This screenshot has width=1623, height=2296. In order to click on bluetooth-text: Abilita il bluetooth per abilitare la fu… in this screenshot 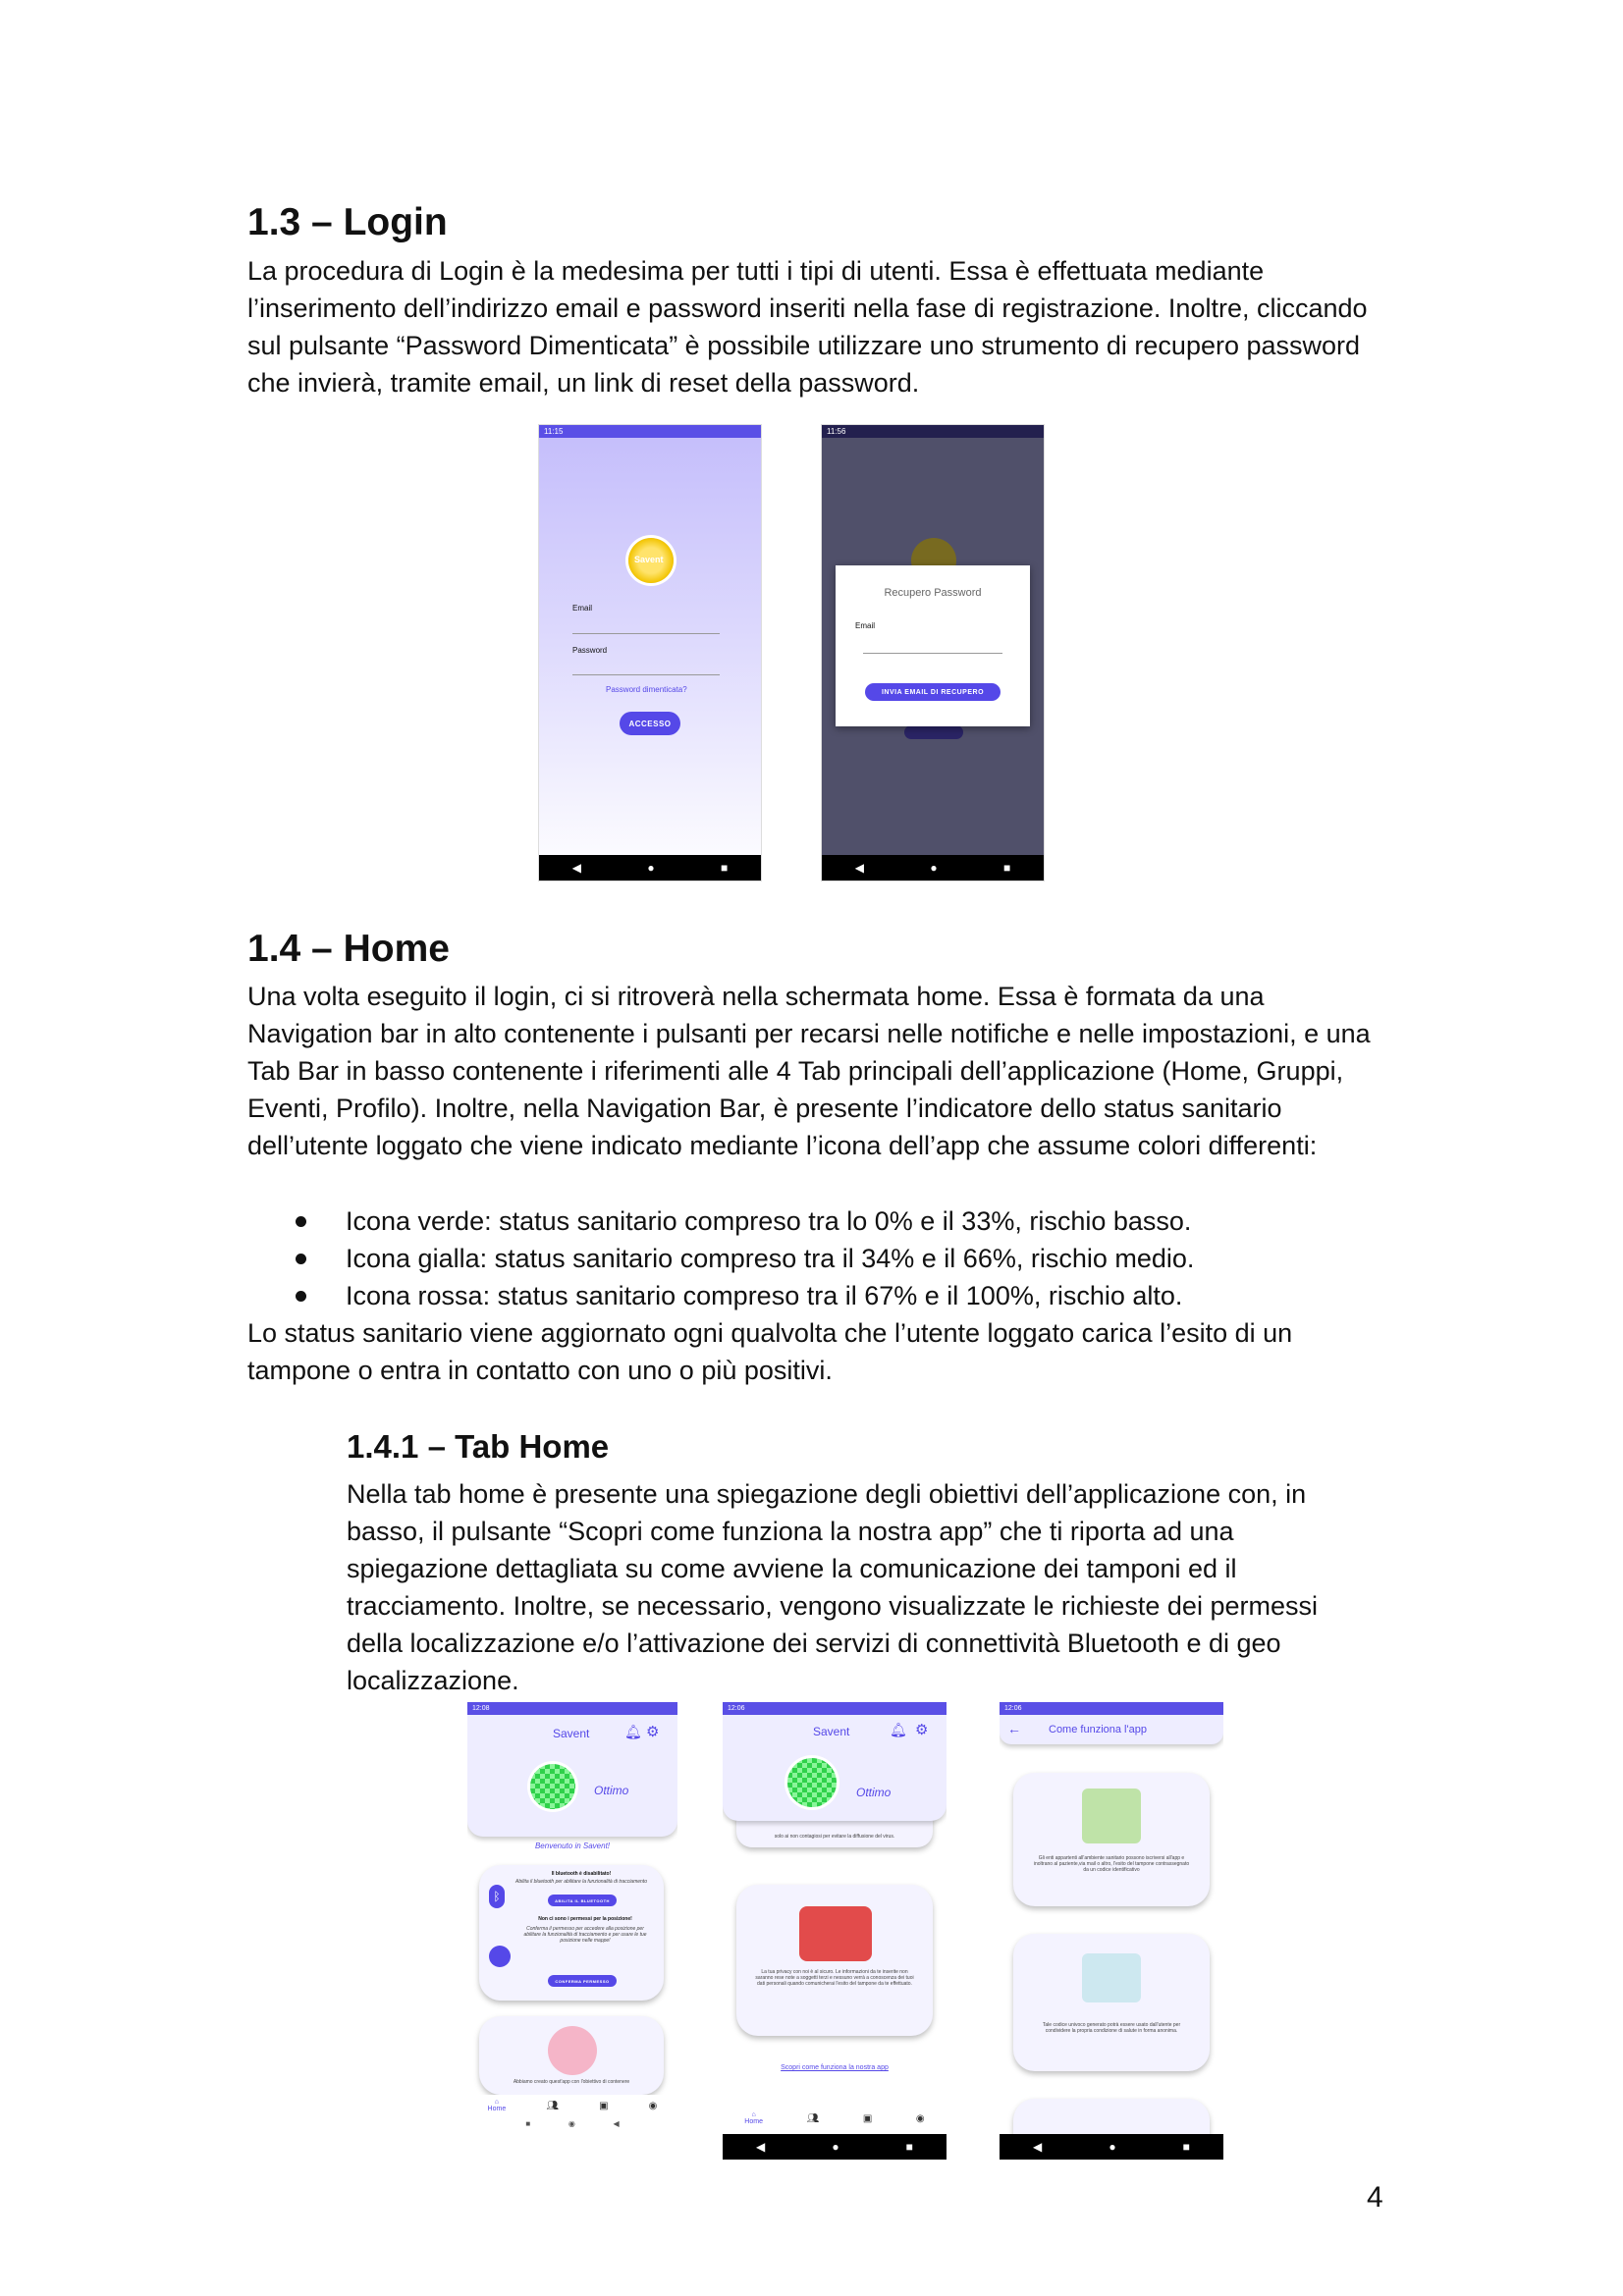, I will do `click(581, 1882)`.